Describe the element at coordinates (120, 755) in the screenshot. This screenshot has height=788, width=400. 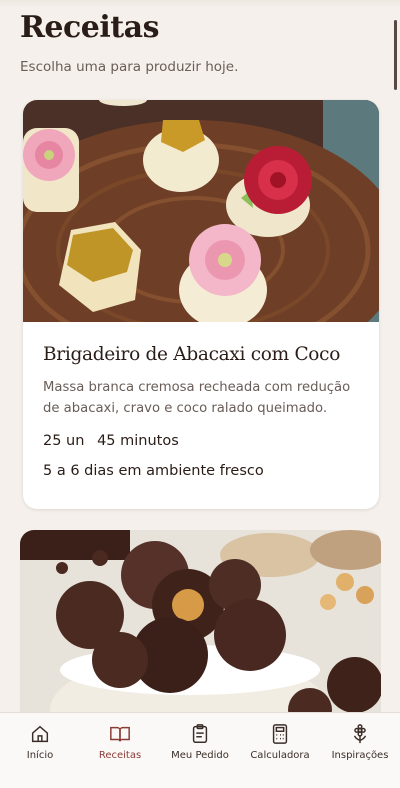
I see `nav-label-receitas: Receitas` at that location.